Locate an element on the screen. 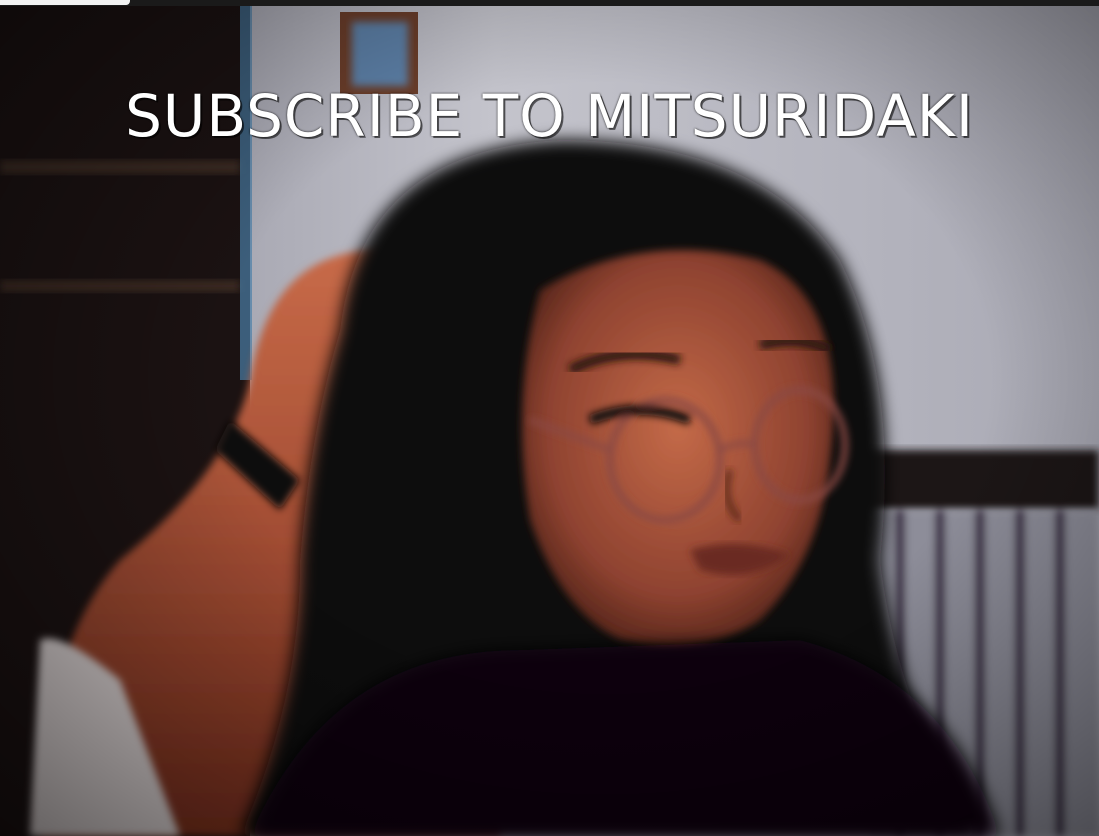 This screenshot has width=1099, height=836. railing-top is located at coordinates (979, 480).